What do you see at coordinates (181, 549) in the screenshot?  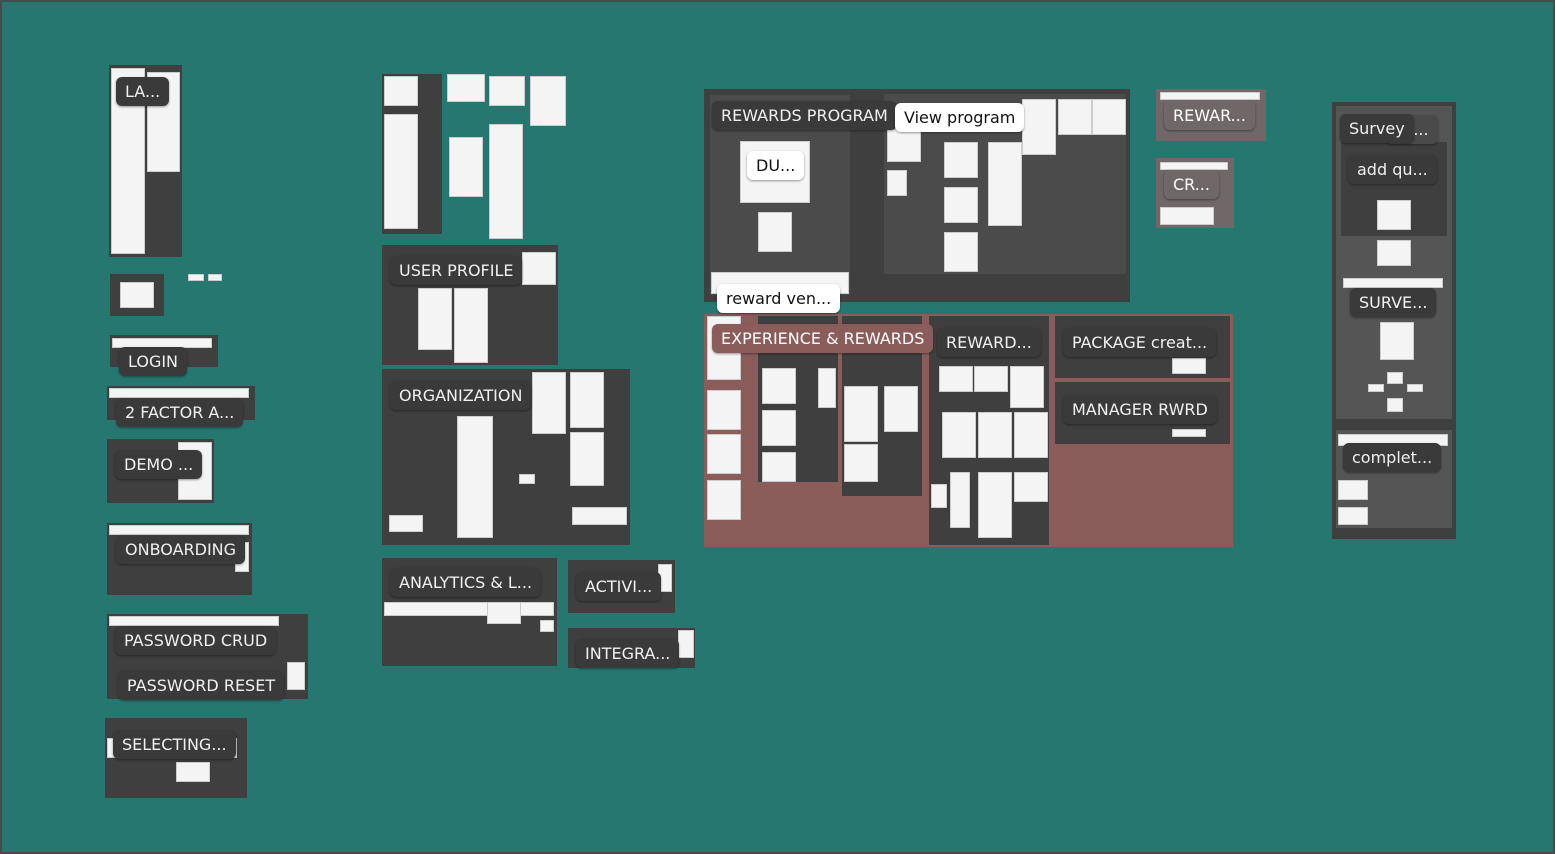 I see `section-label-onboarding: ONBOARDING` at bounding box center [181, 549].